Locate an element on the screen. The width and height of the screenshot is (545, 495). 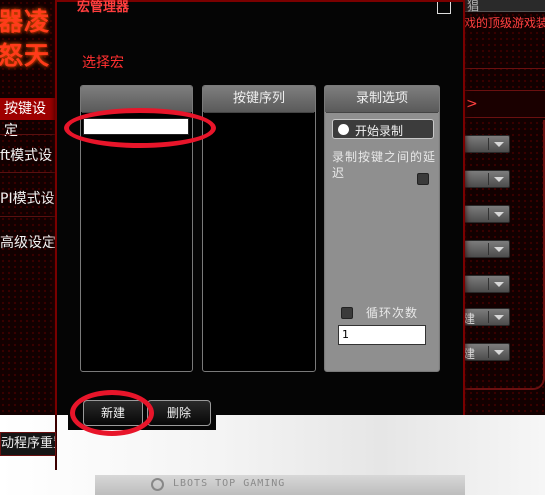
section-title: 选择宏 is located at coordinates (103, 63).